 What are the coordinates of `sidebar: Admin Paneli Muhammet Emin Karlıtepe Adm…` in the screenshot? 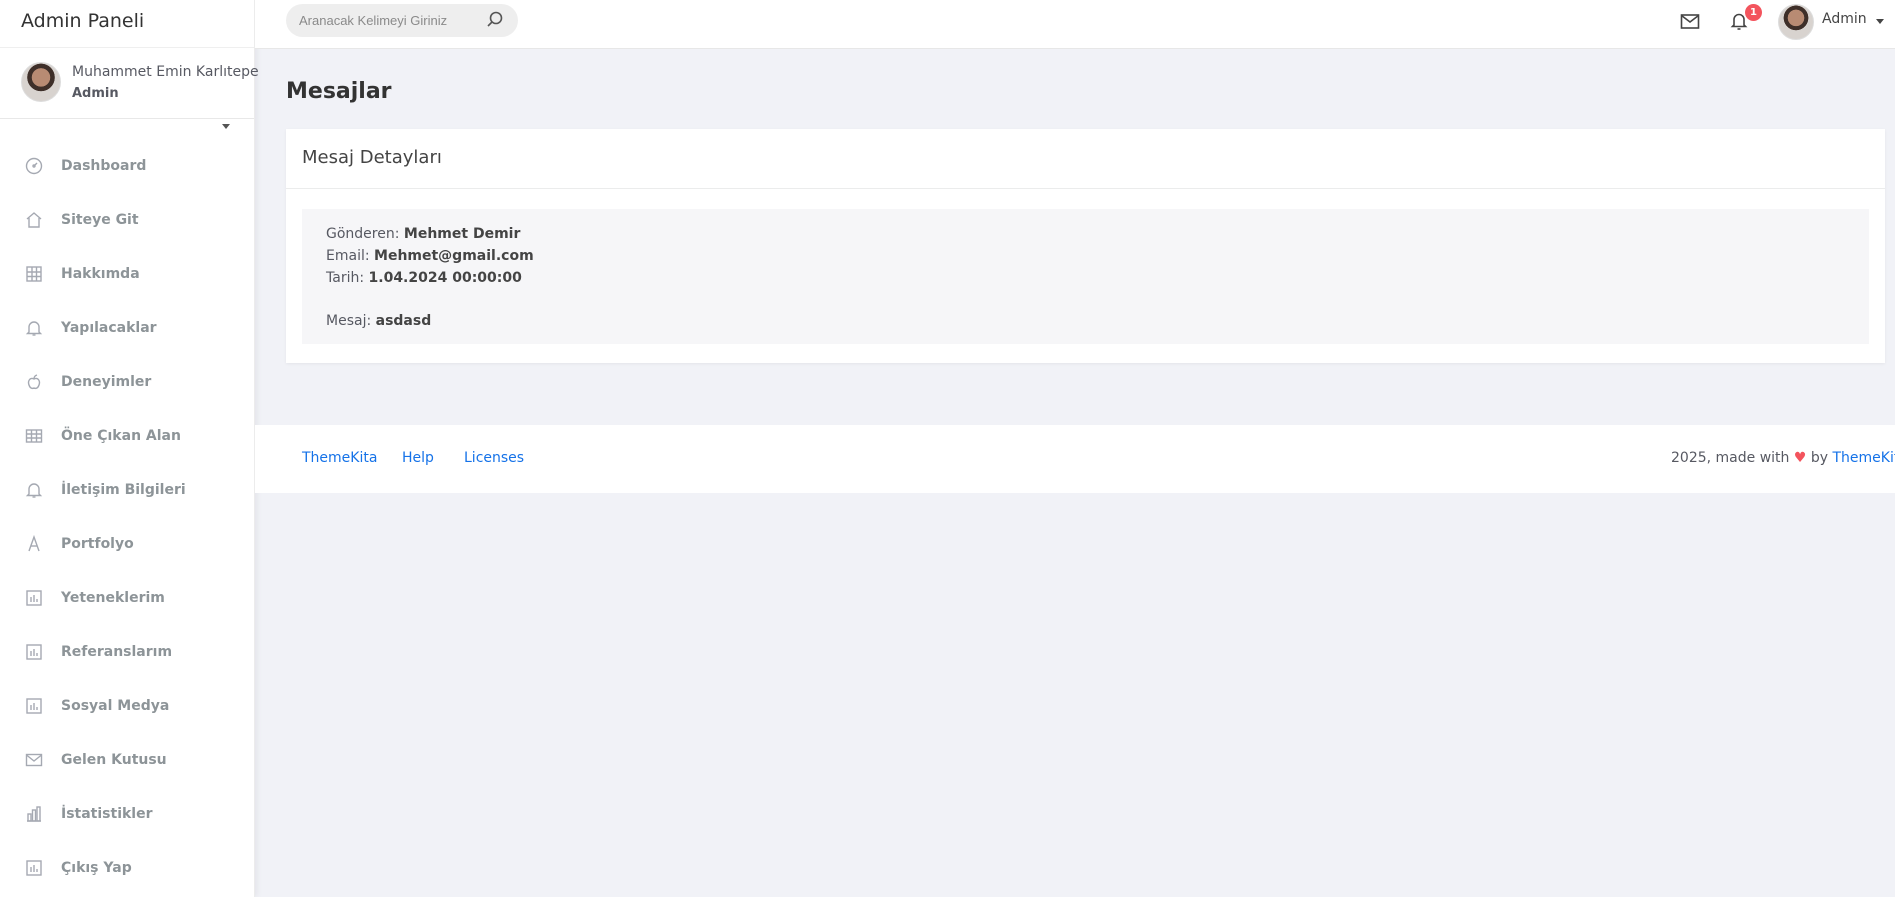 It's located at (129, 448).